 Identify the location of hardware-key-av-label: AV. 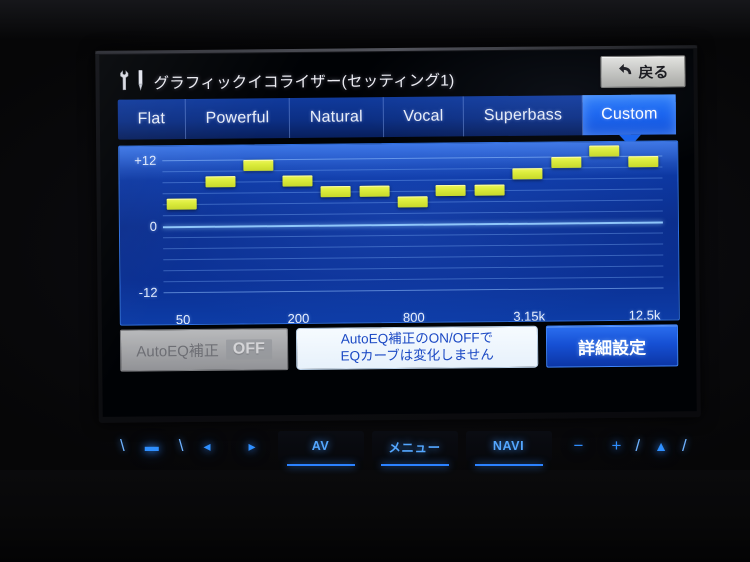
(320, 446).